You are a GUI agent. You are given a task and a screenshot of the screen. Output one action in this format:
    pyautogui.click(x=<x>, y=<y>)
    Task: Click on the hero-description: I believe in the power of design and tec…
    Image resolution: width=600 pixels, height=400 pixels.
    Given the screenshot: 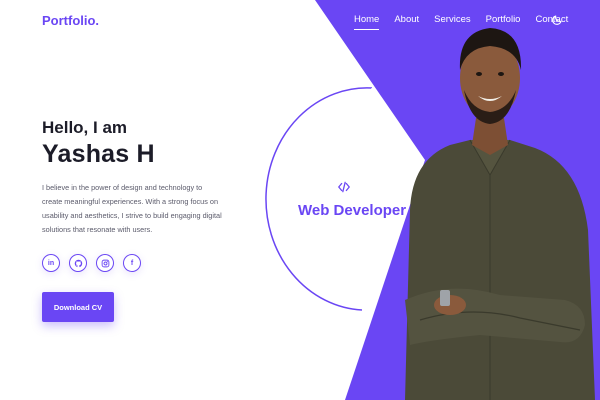 What is the action you would take?
    pyautogui.click(x=132, y=208)
    